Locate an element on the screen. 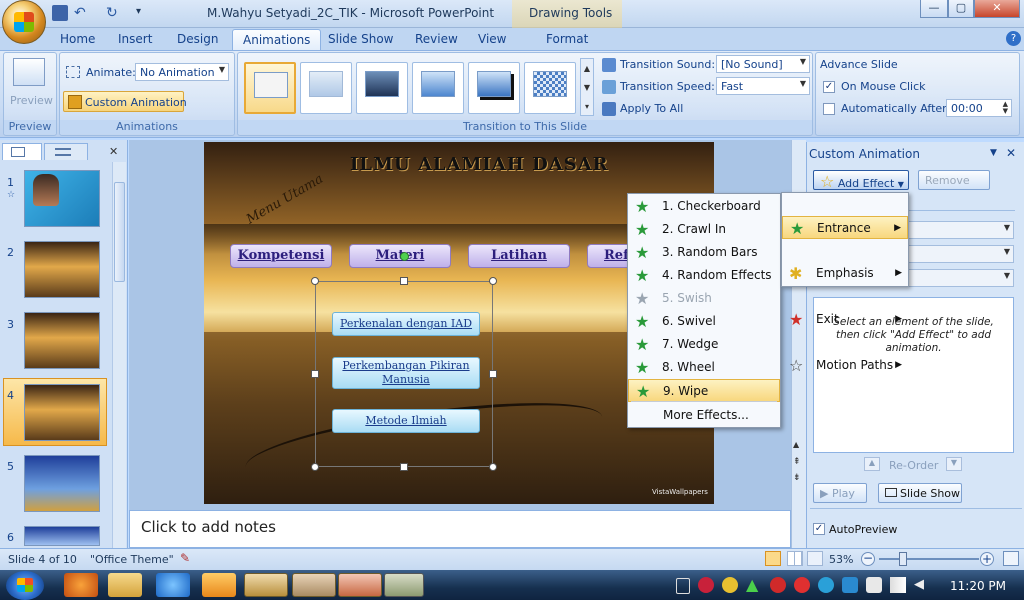 The height and width of the screenshot is (600, 1024). qat-customize-icon: ▾ is located at coordinates (138, 11).